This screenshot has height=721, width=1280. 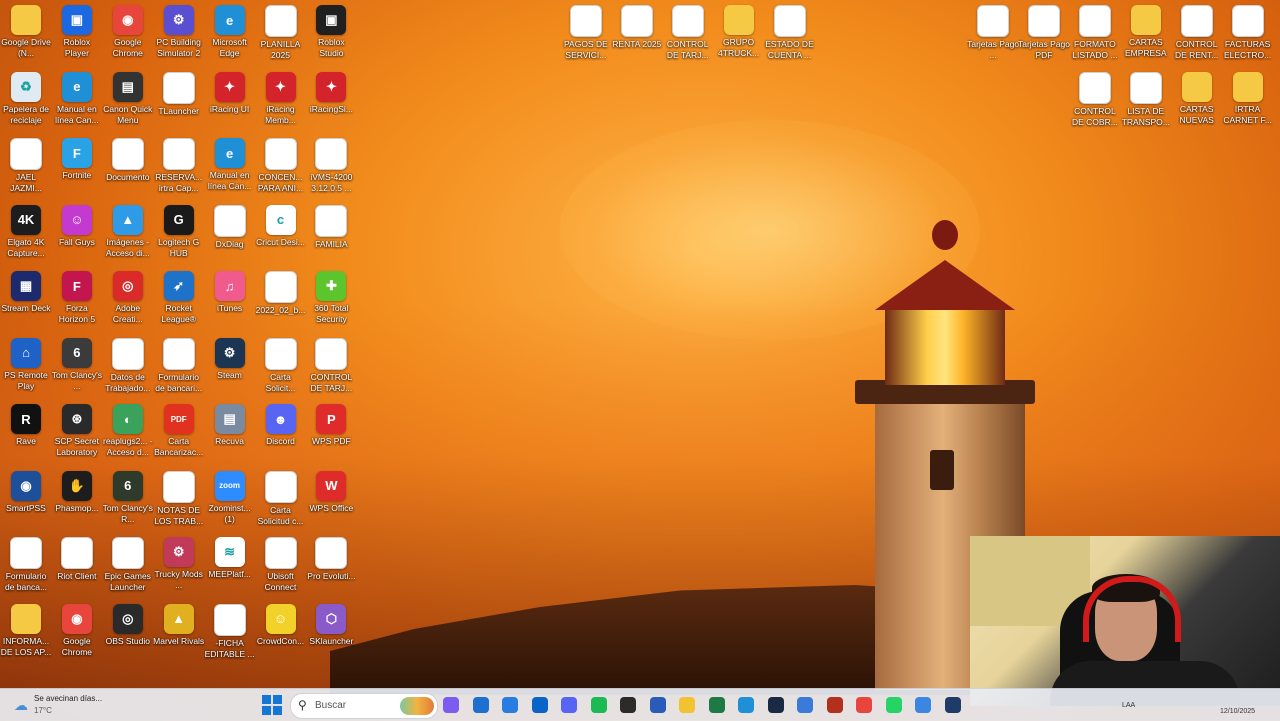 What do you see at coordinates (331, 633) in the screenshot?
I see `desktop-icon: ⬡ SKlauncher` at bounding box center [331, 633].